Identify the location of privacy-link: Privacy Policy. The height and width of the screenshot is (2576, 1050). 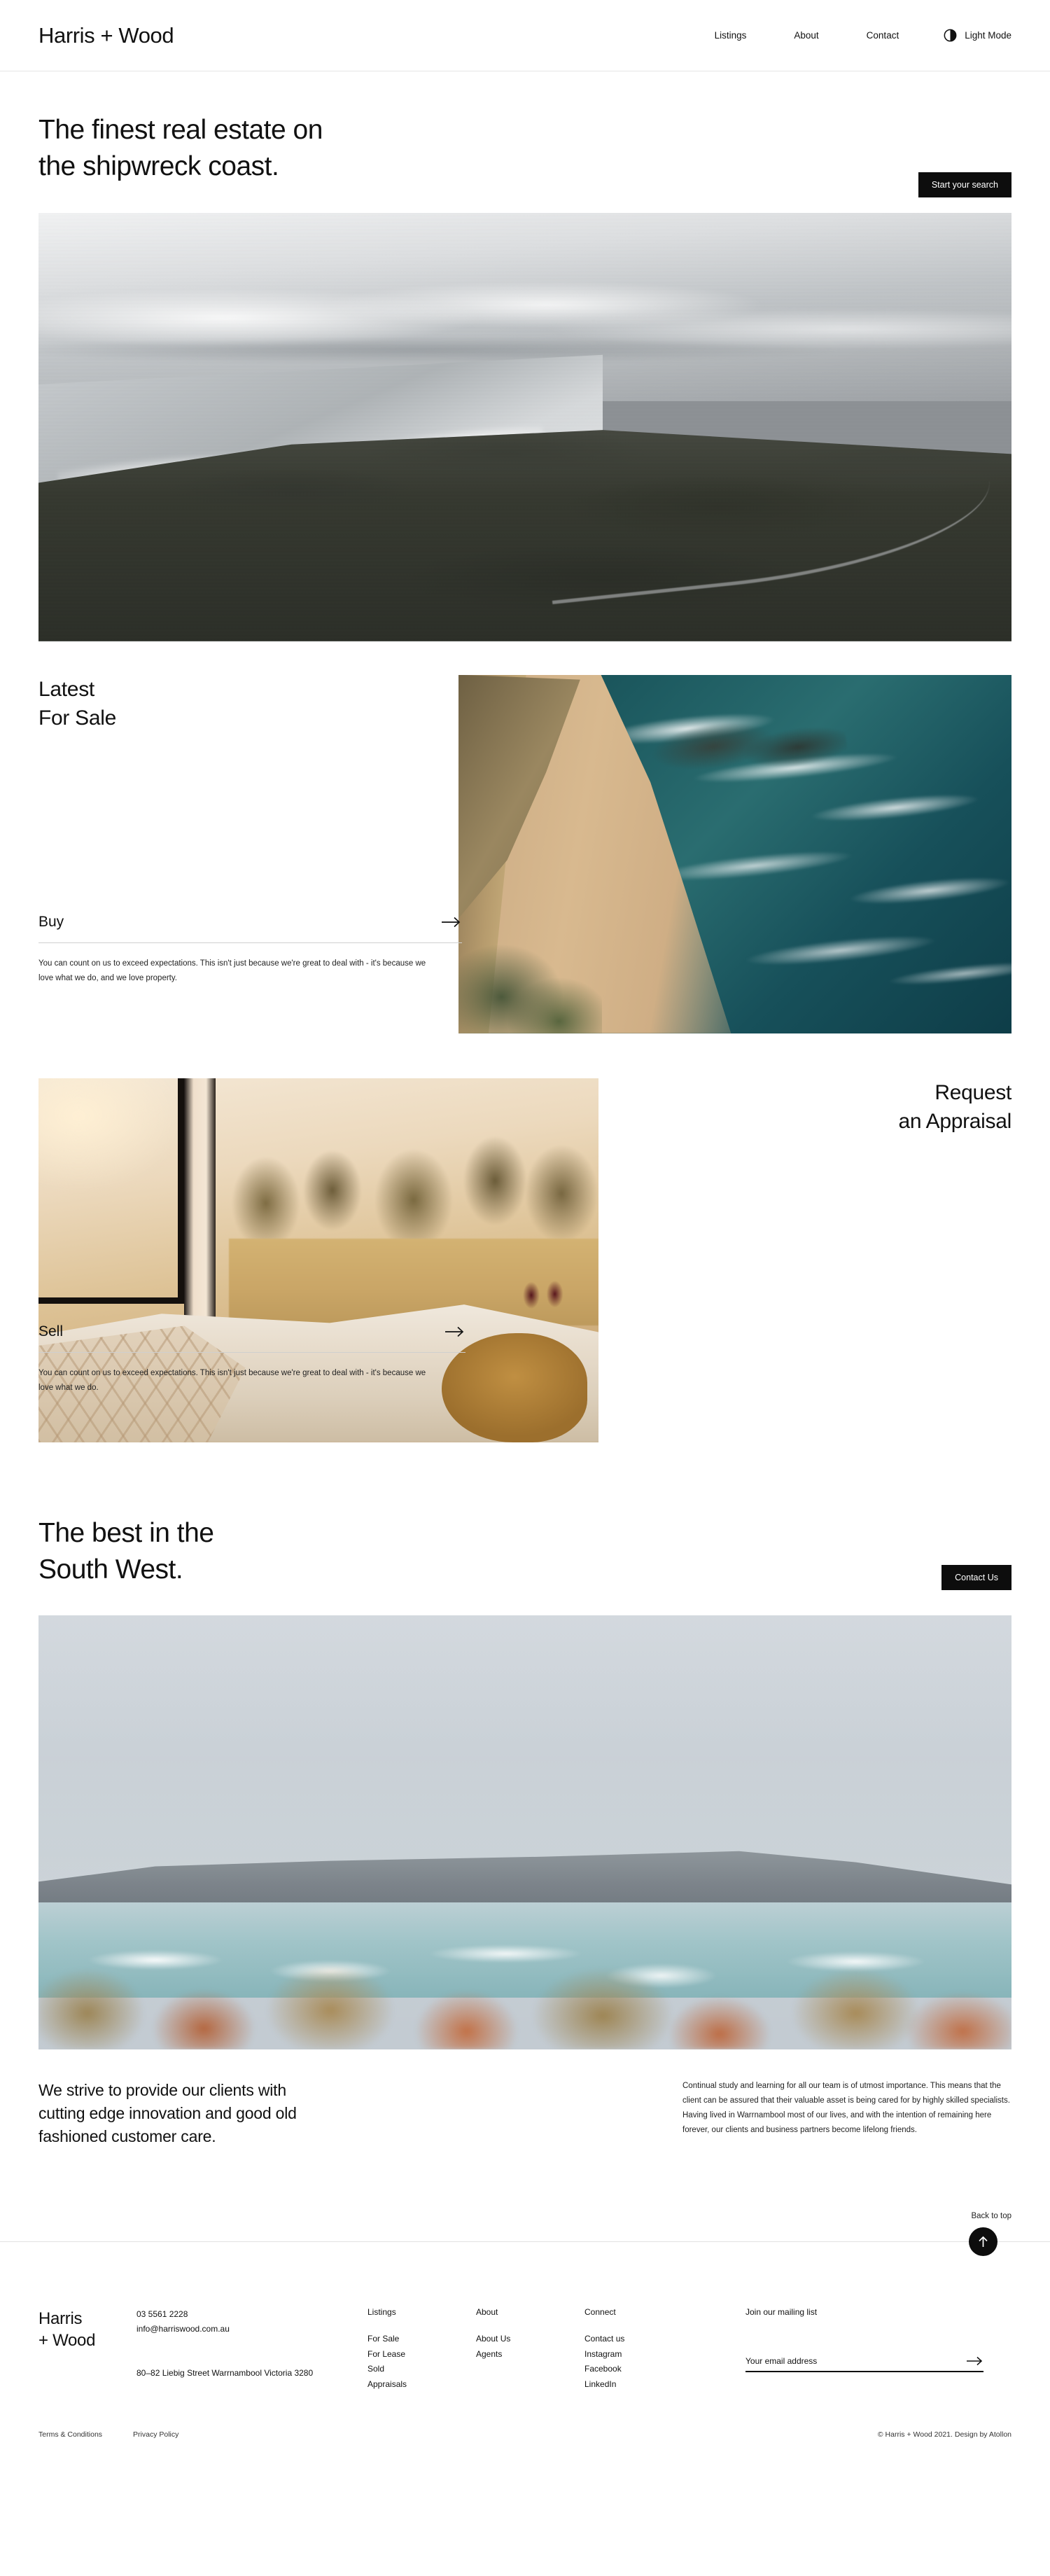
(155, 2434).